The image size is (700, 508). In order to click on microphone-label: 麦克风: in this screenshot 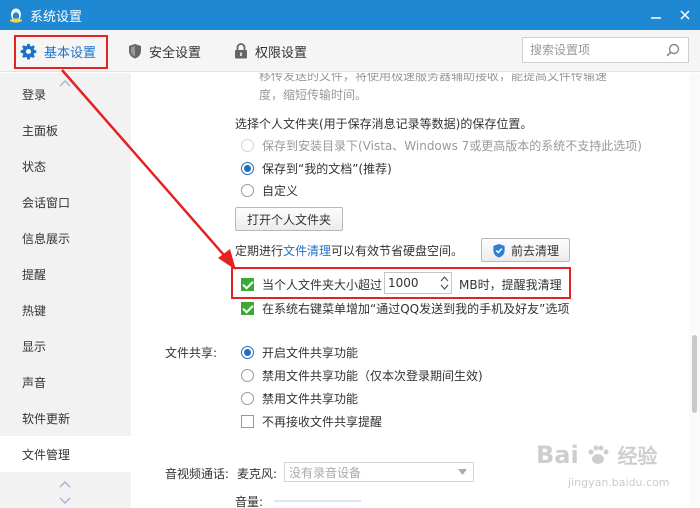, I will do `click(257, 474)`.